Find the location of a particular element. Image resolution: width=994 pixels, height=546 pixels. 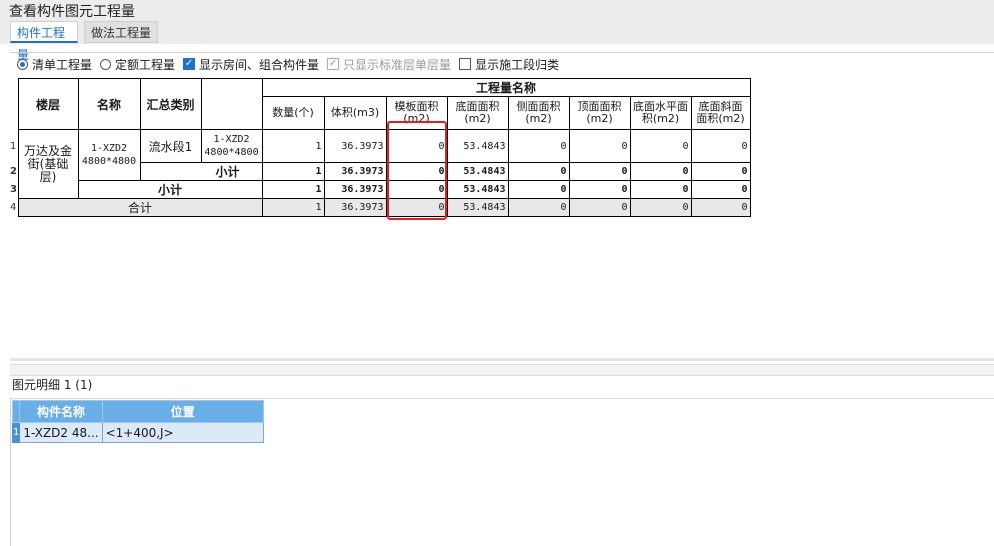

detail-left-border is located at coordinates (10, 472).